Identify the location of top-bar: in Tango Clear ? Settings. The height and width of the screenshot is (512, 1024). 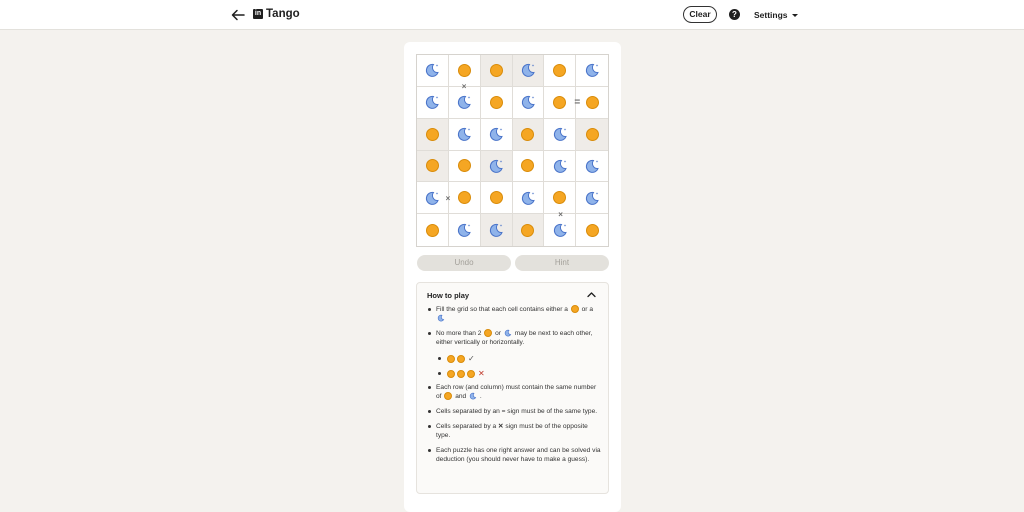
(512, 15).